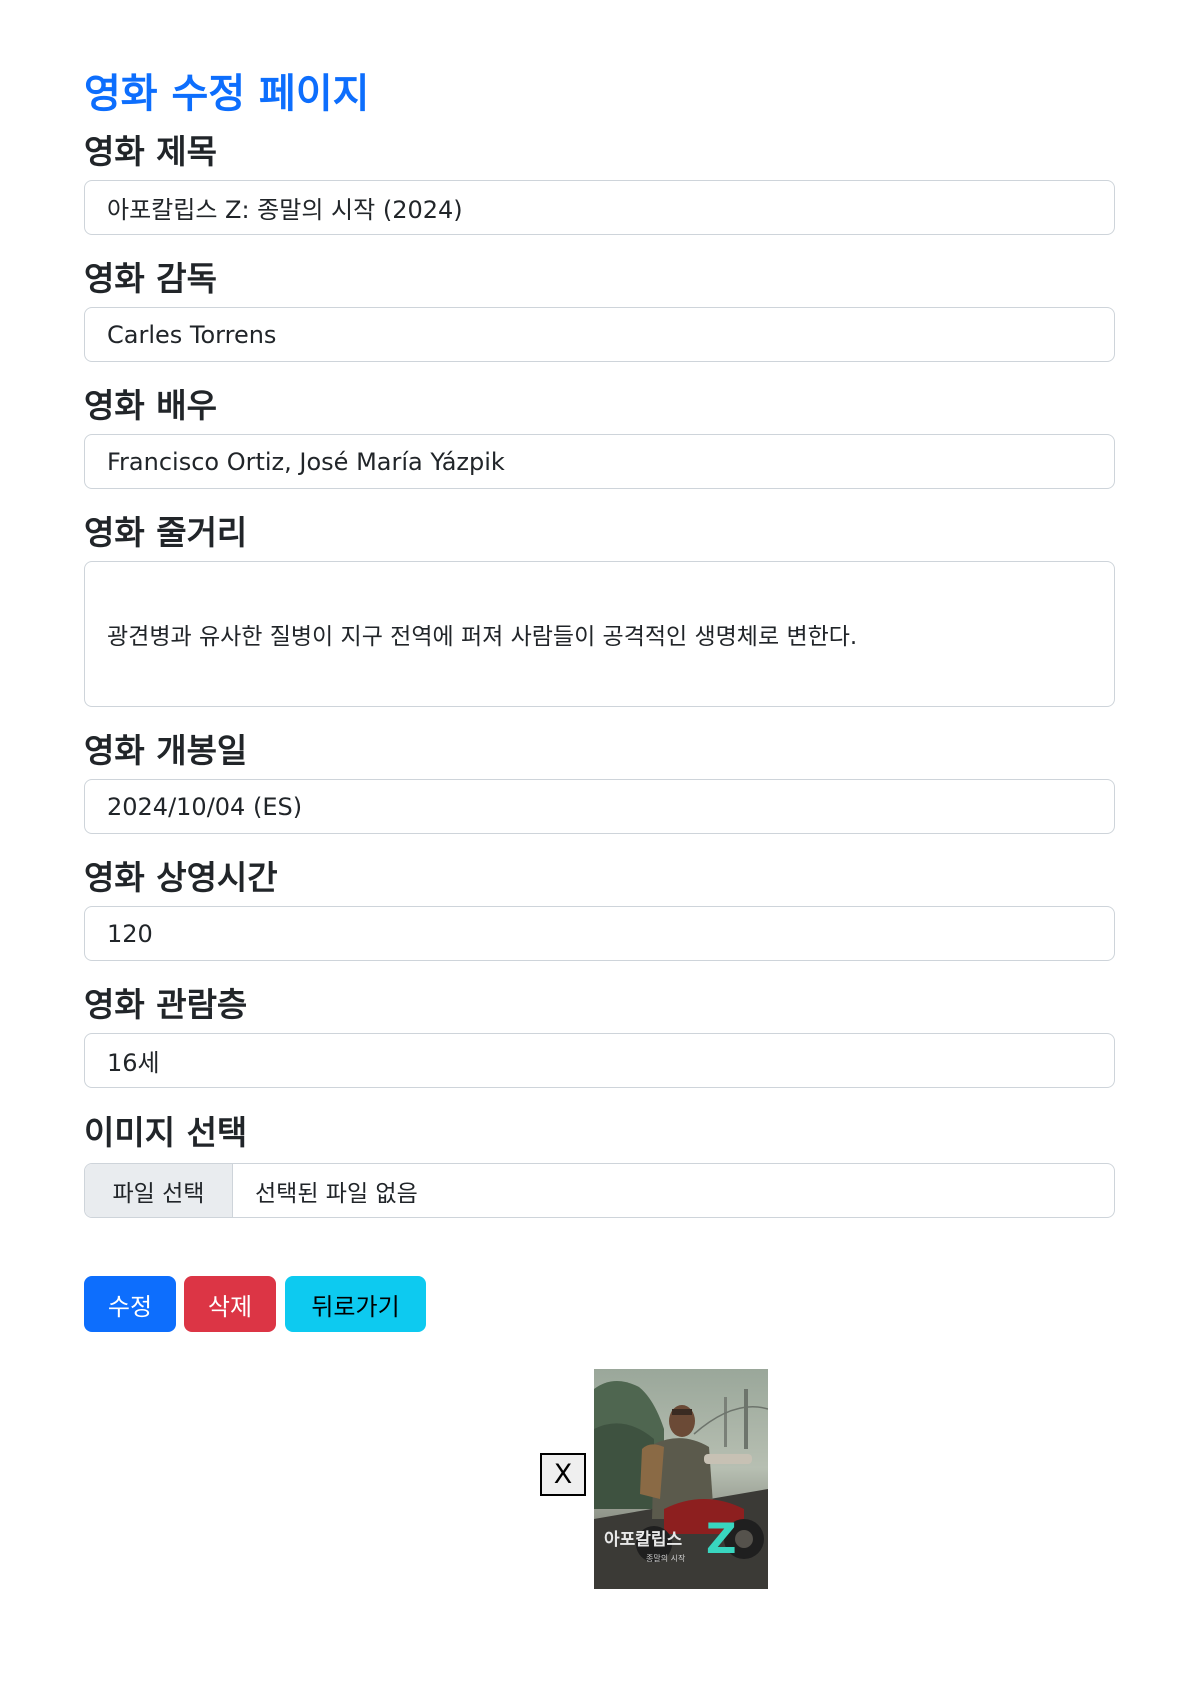 The image size is (1203, 1683). What do you see at coordinates (721, 1538) in the screenshot?
I see `poster-z-text: Z` at bounding box center [721, 1538].